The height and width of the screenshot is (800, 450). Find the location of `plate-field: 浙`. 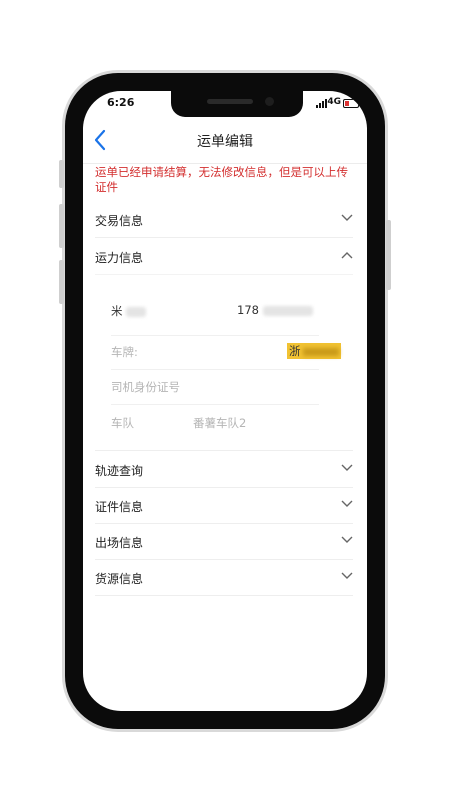

plate-field: 浙 is located at coordinates (314, 351).